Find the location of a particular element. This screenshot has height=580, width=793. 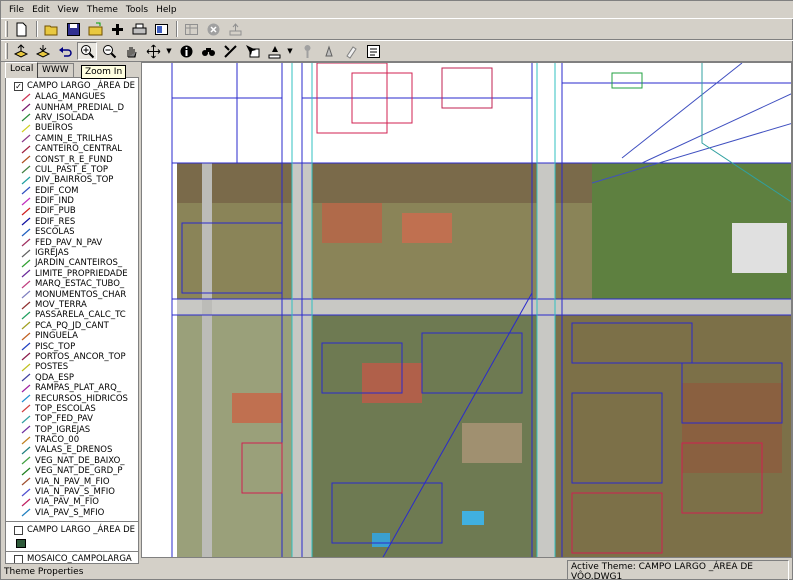

layer-item: BUEIROS is located at coordinates (72, 128).